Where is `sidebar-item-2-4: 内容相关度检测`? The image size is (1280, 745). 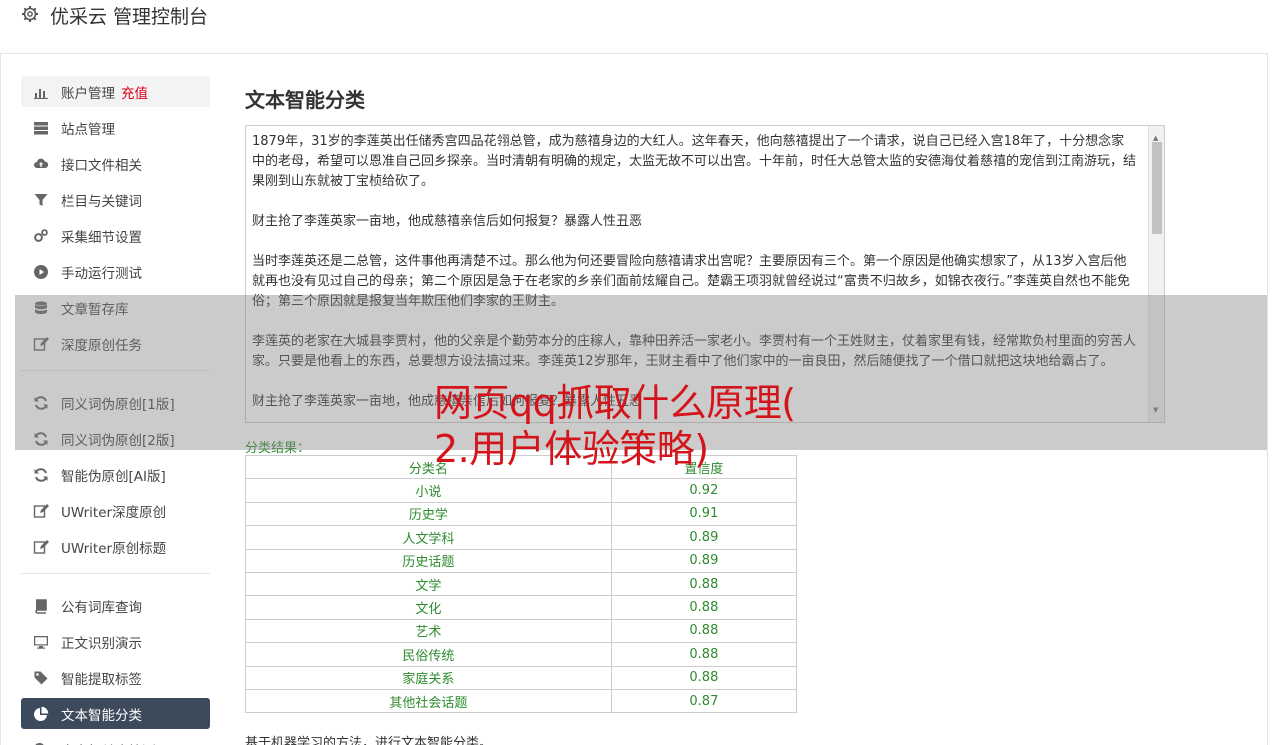 sidebar-item-2-4: 内容相关度检测 is located at coordinates (115, 739).